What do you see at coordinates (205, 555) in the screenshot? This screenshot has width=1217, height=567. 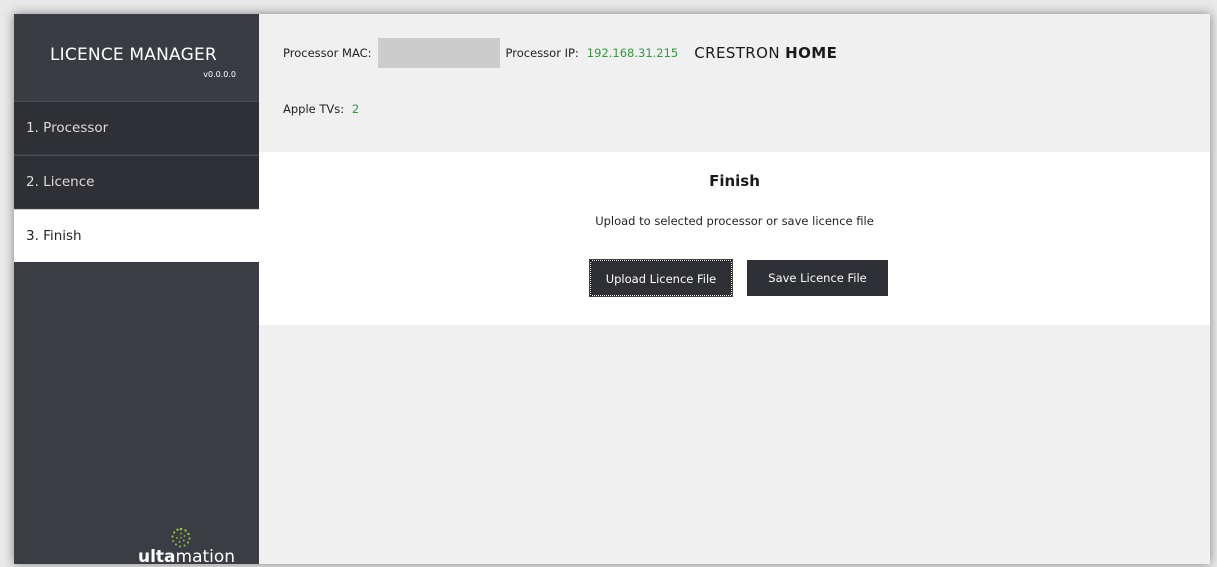 I see `logo-regular-text: mation` at bounding box center [205, 555].